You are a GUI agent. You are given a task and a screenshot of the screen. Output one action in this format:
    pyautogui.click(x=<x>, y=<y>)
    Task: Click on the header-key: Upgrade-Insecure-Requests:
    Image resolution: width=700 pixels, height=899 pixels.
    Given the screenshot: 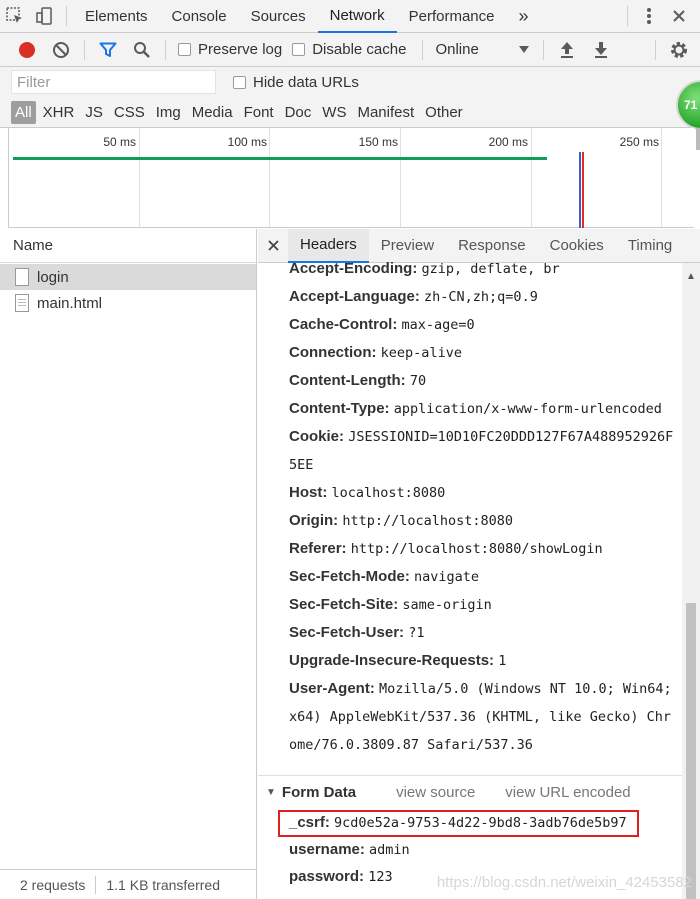 What is the action you would take?
    pyautogui.click(x=392, y=660)
    